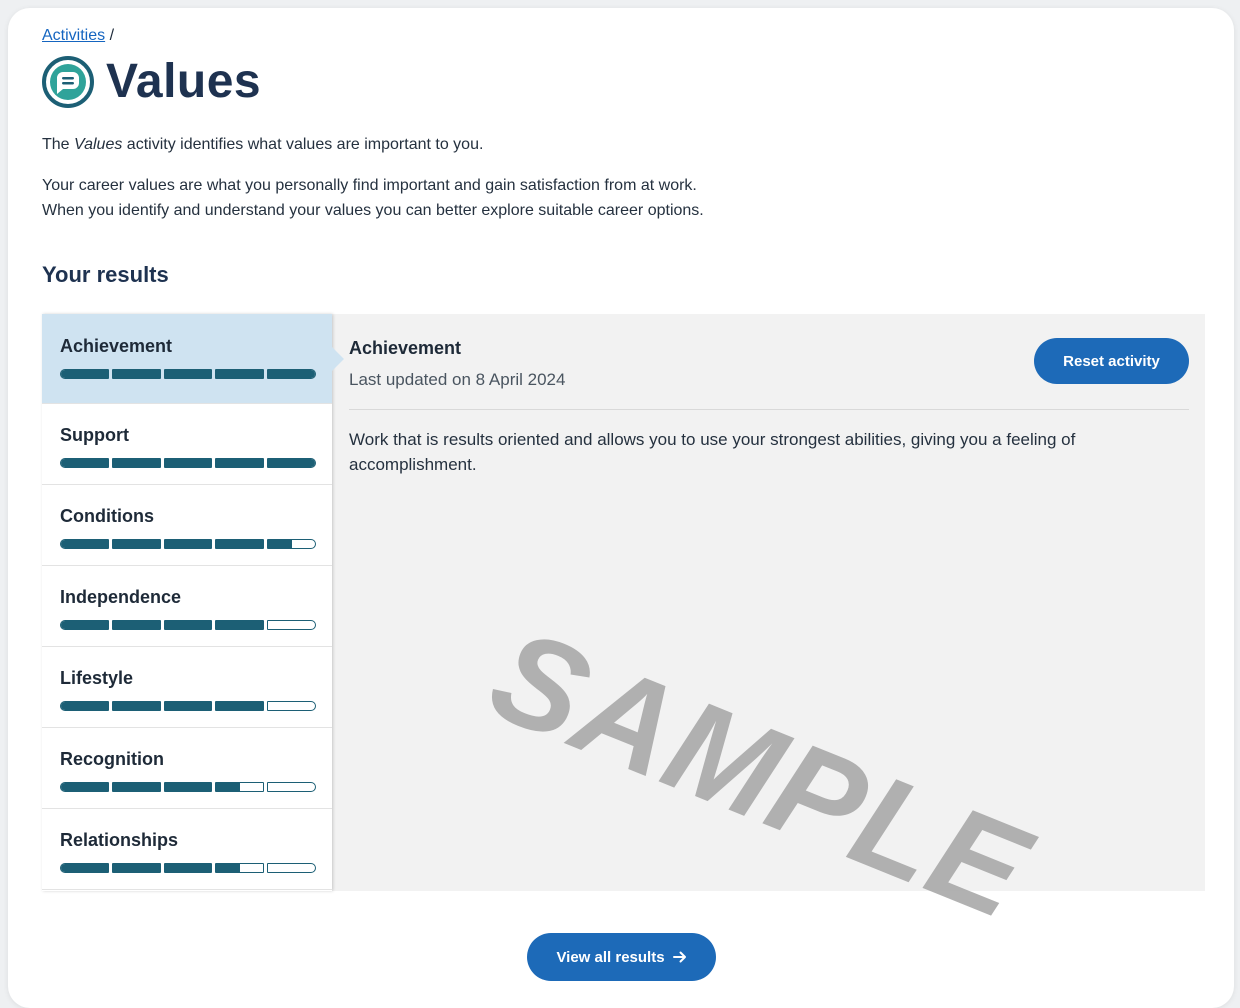  I want to click on value-item-achievement: Achievement, so click(193, 359).